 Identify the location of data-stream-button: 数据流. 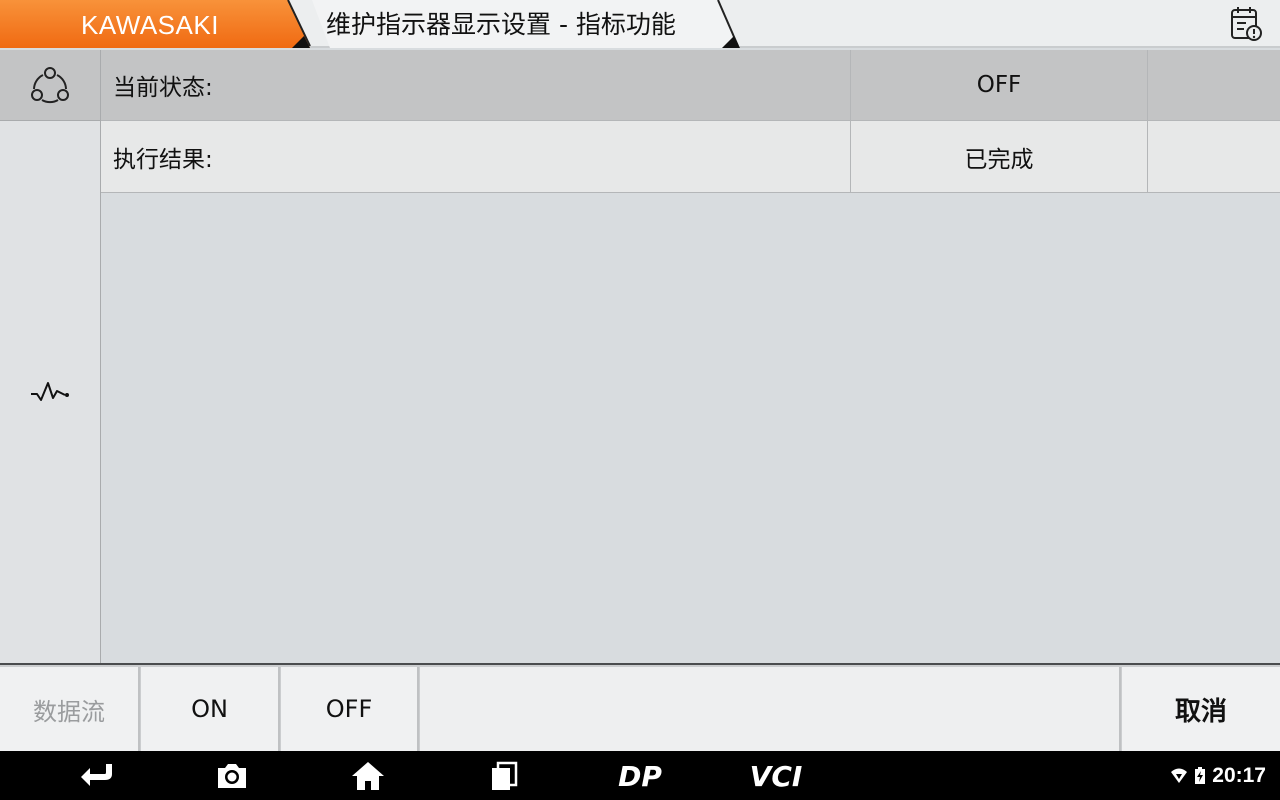
(70, 709).